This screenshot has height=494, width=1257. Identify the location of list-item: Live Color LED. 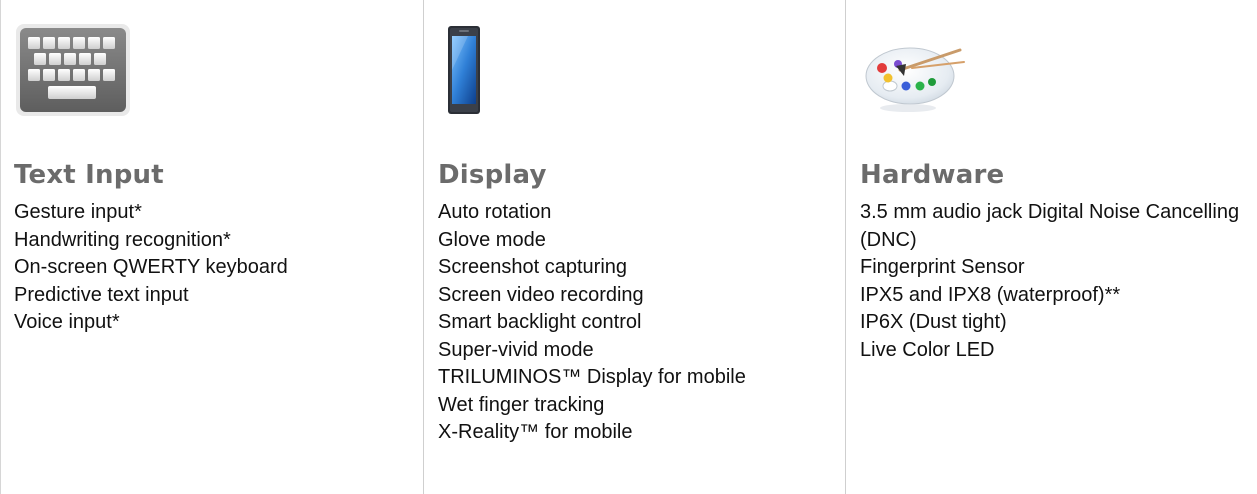
(927, 349).